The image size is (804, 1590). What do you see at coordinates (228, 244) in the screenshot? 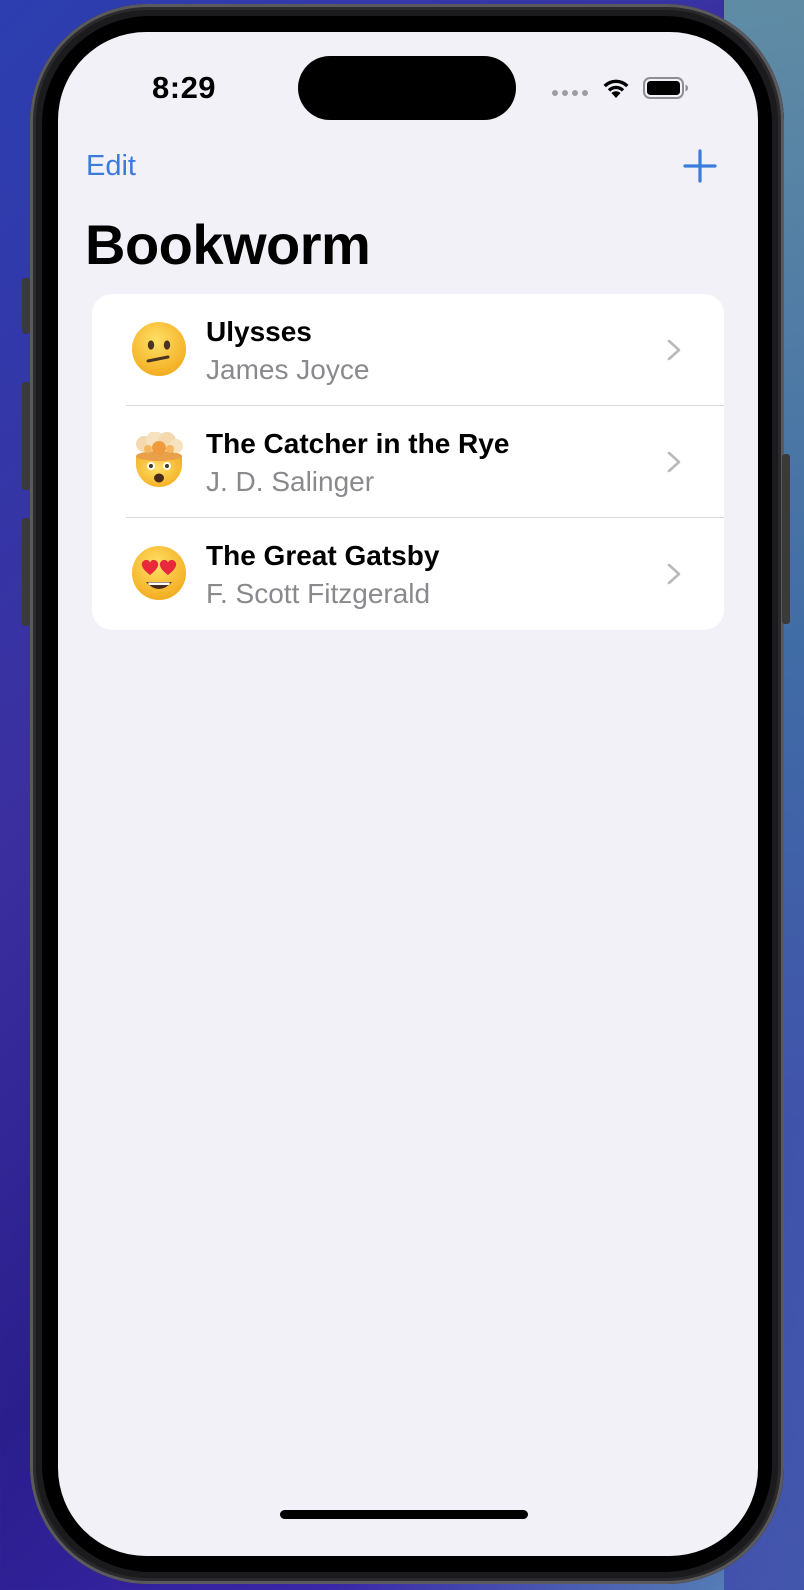
I see `page-title: Bookworm` at bounding box center [228, 244].